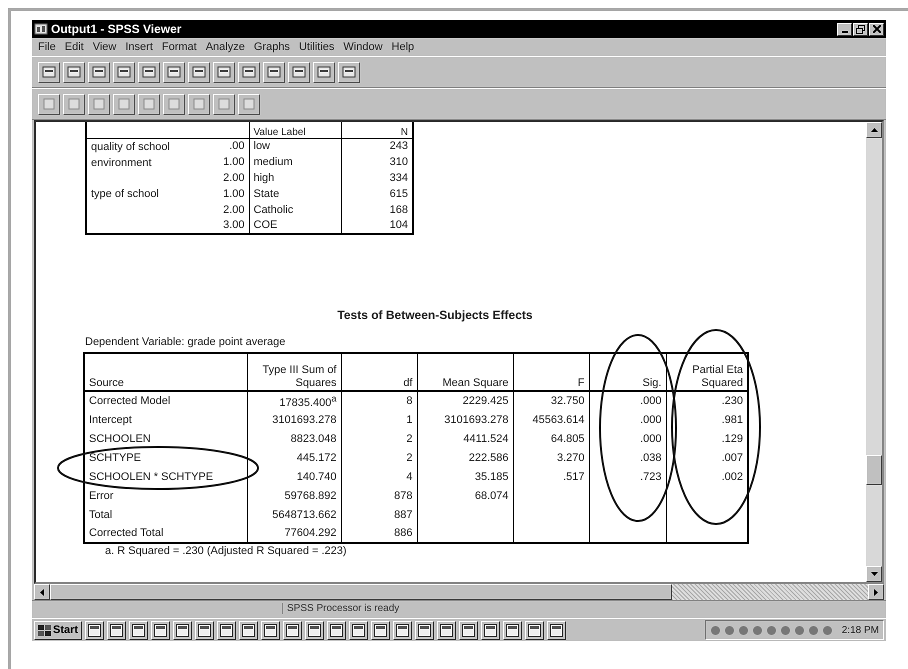 Image resolution: width=908 pixels, height=669 pixels. Describe the element at coordinates (272, 47) in the screenshot. I see `menu-item: Graphs` at that location.